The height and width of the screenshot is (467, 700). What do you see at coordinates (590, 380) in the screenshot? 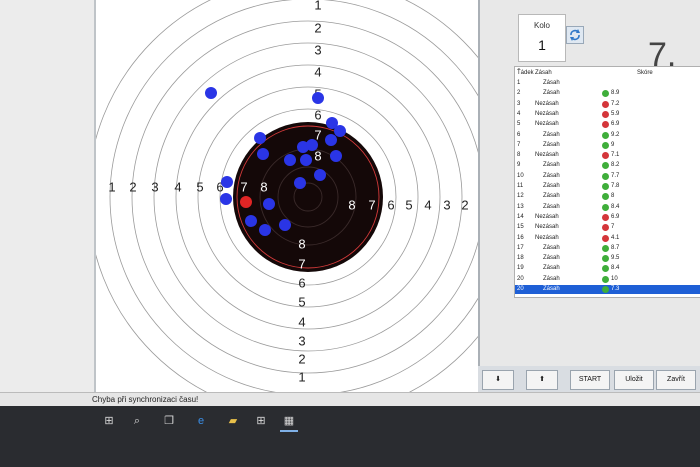
I see `start-button: START` at bounding box center [590, 380].